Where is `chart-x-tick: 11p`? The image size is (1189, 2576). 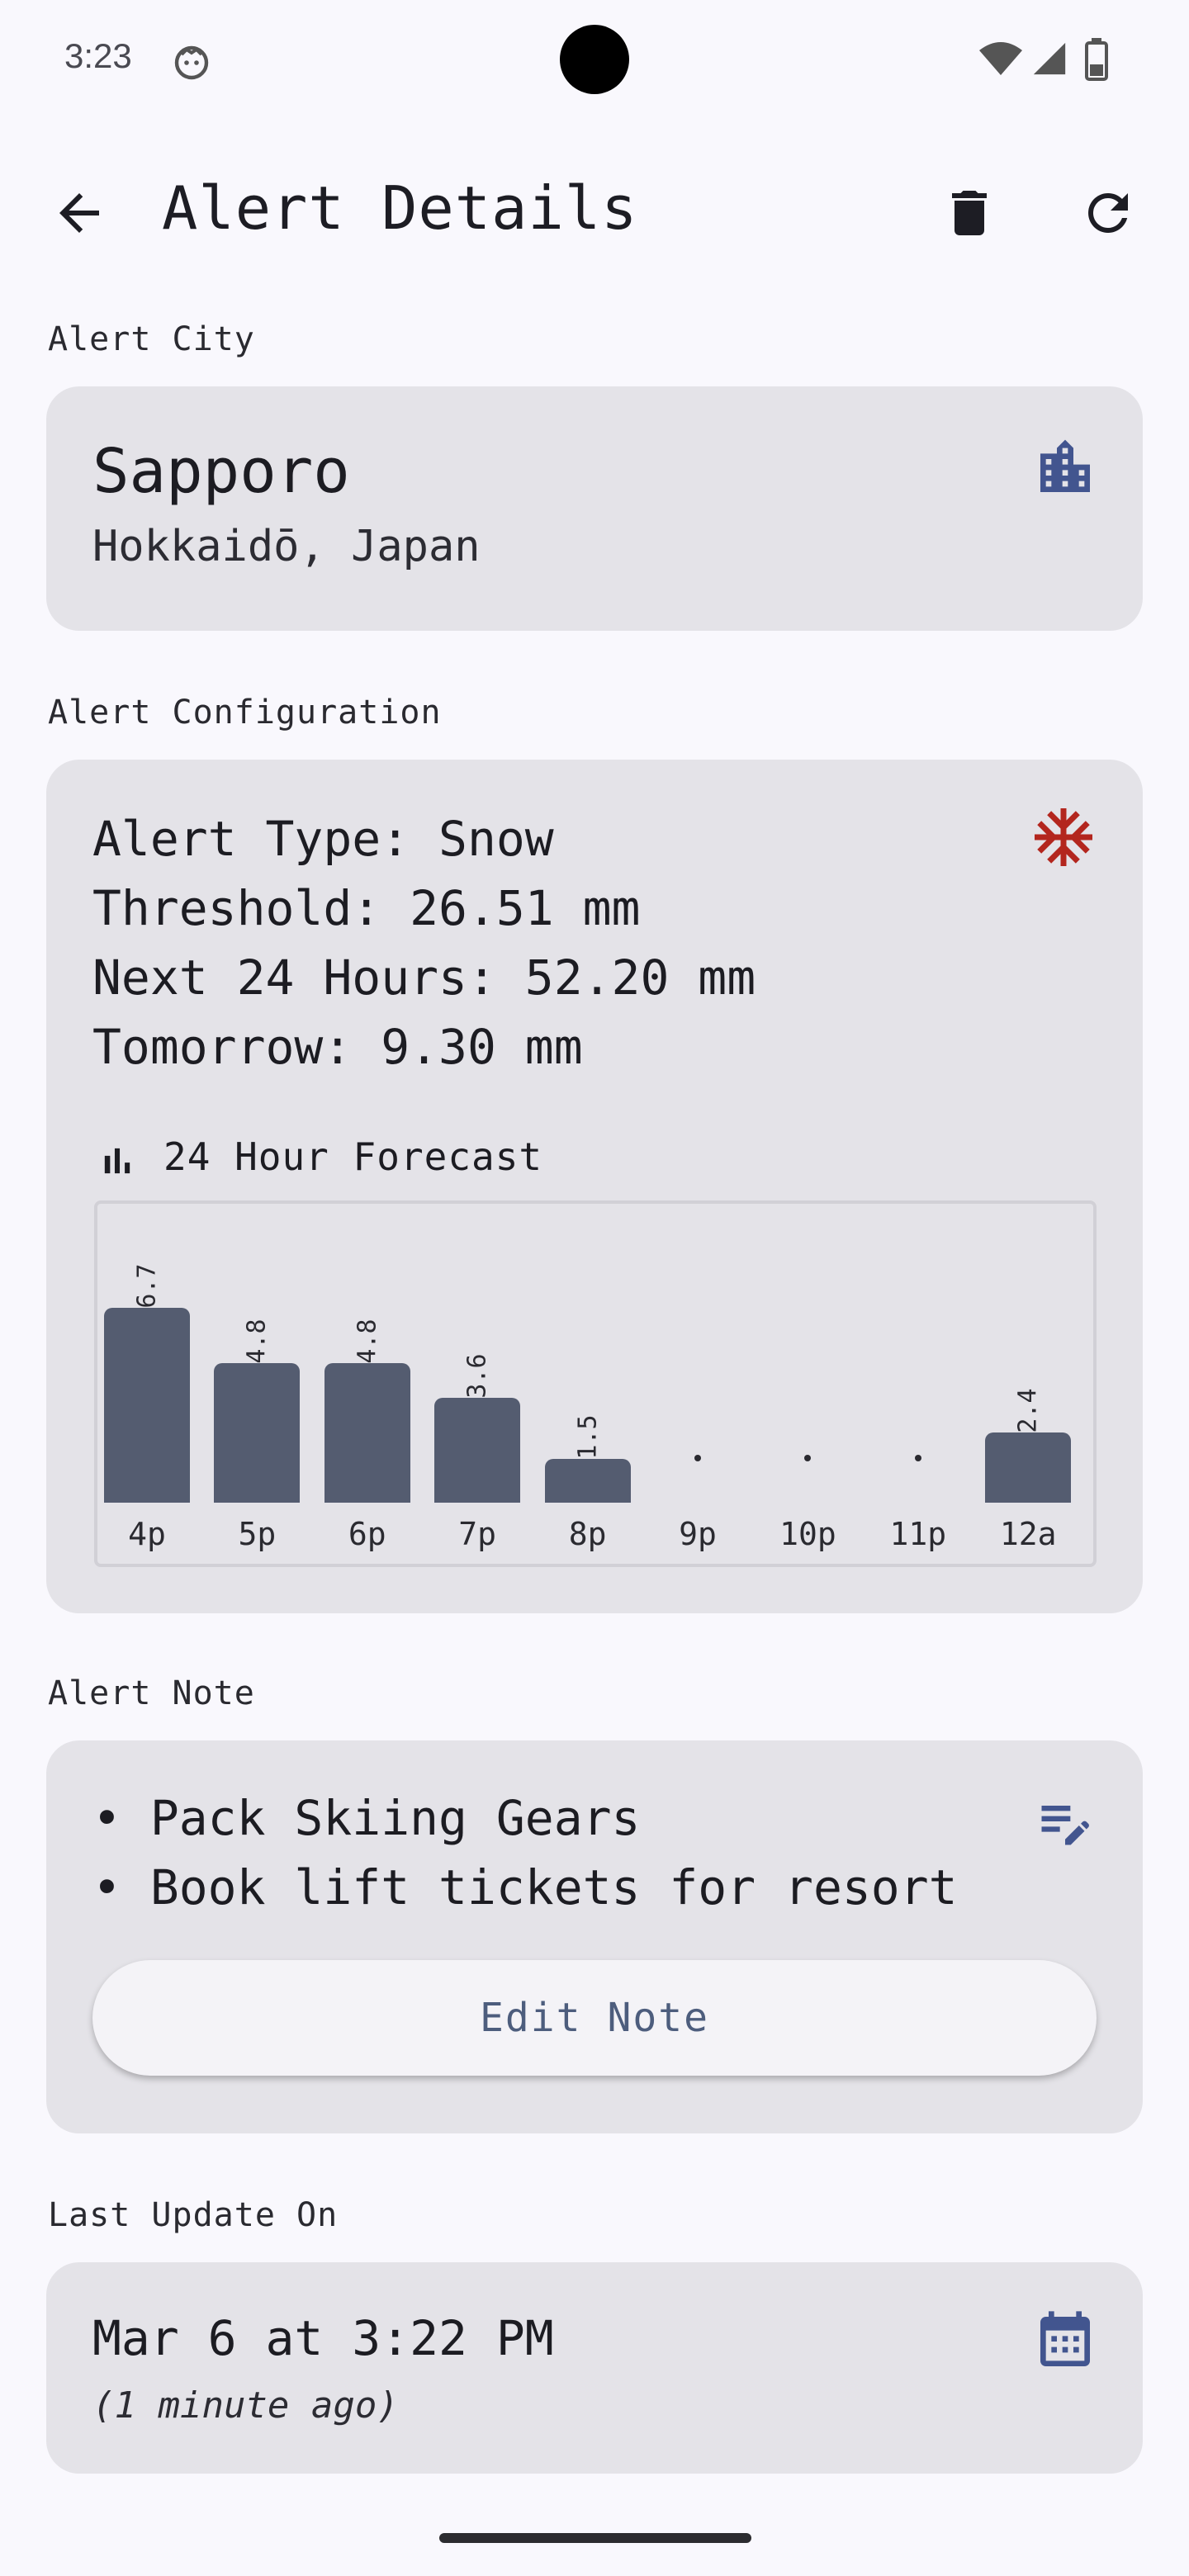 chart-x-tick: 11p is located at coordinates (918, 1534).